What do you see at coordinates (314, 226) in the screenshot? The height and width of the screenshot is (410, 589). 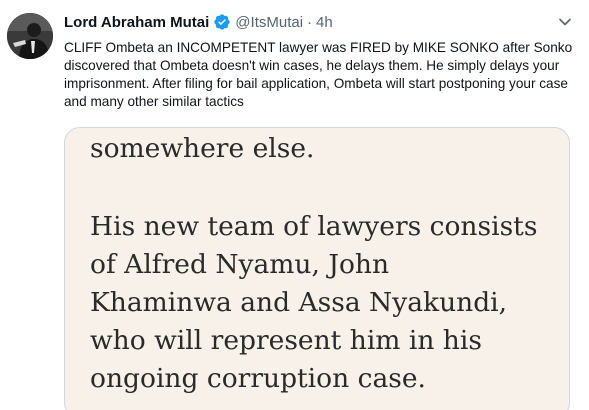 I see `media-text-line: His new team of lawyers consists` at bounding box center [314, 226].